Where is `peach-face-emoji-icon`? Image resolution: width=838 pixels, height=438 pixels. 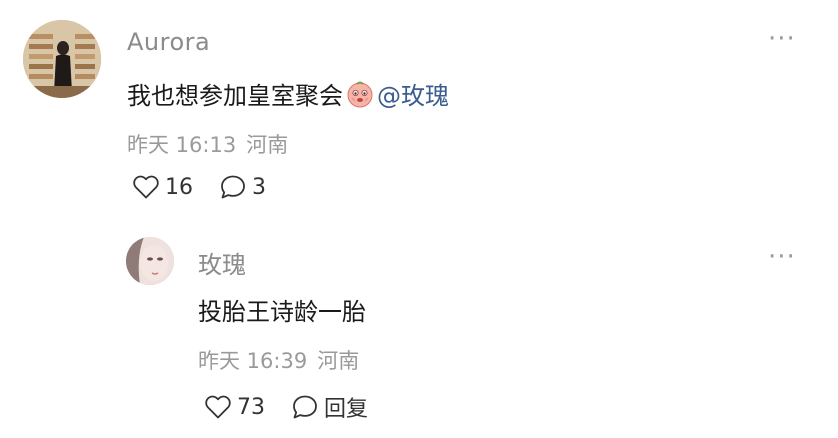
peach-face-emoji-icon is located at coordinates (360, 94).